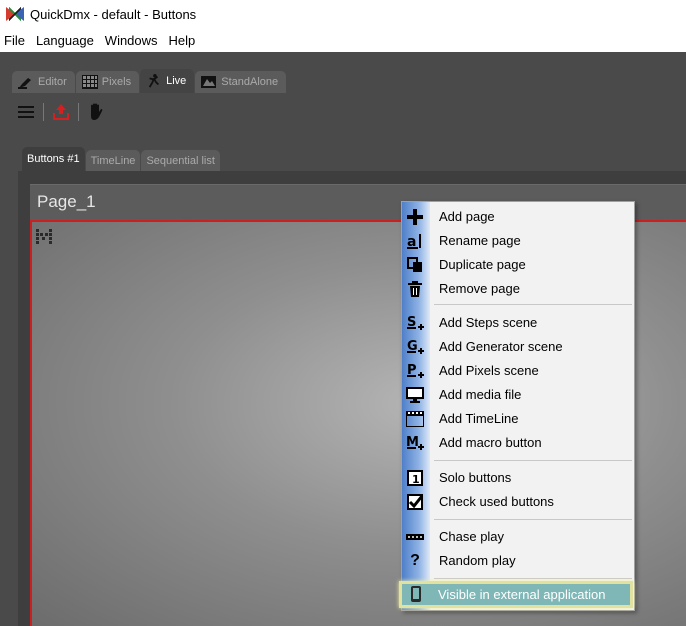 This screenshot has width=686, height=626. What do you see at coordinates (415, 419) in the screenshot?
I see `timeline-icon` at bounding box center [415, 419].